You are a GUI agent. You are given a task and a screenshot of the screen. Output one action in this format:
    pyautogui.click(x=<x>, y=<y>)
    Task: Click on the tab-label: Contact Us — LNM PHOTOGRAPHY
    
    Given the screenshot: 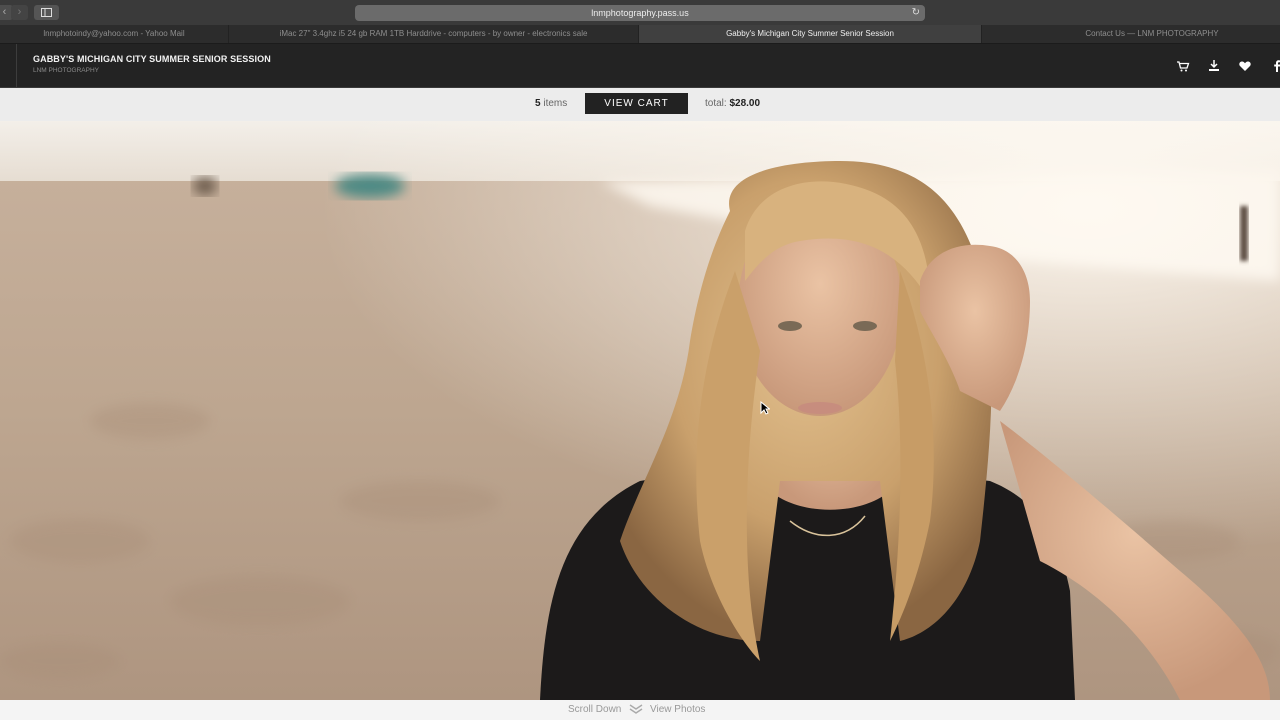 What is the action you would take?
    pyautogui.click(x=1152, y=33)
    